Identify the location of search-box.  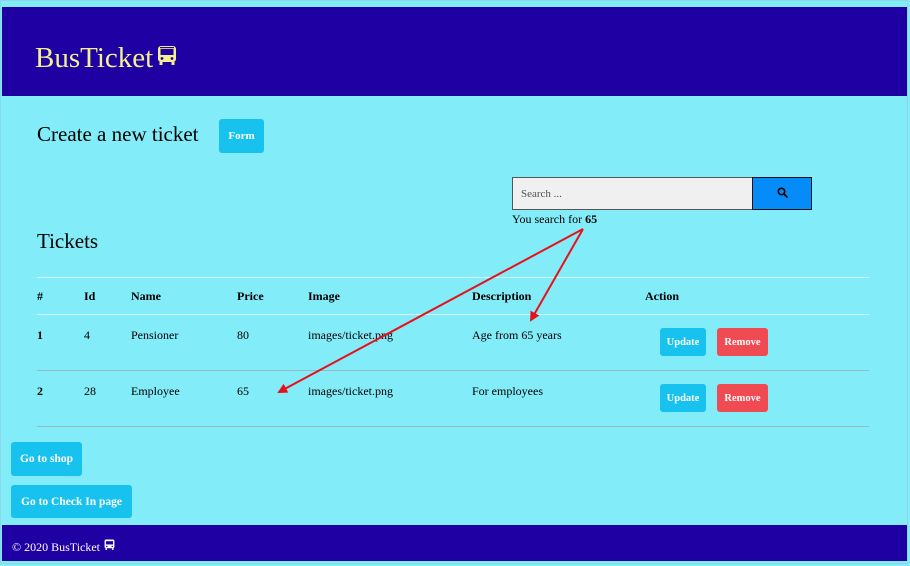
(662, 193).